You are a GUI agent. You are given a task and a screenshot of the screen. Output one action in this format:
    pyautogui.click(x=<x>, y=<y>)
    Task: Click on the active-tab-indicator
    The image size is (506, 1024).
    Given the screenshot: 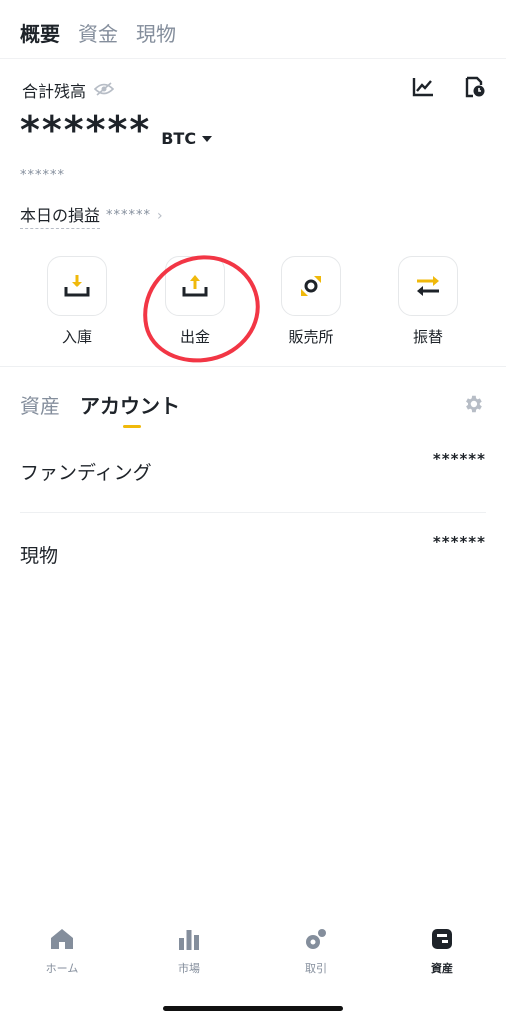 What is the action you would take?
    pyautogui.click(x=132, y=426)
    